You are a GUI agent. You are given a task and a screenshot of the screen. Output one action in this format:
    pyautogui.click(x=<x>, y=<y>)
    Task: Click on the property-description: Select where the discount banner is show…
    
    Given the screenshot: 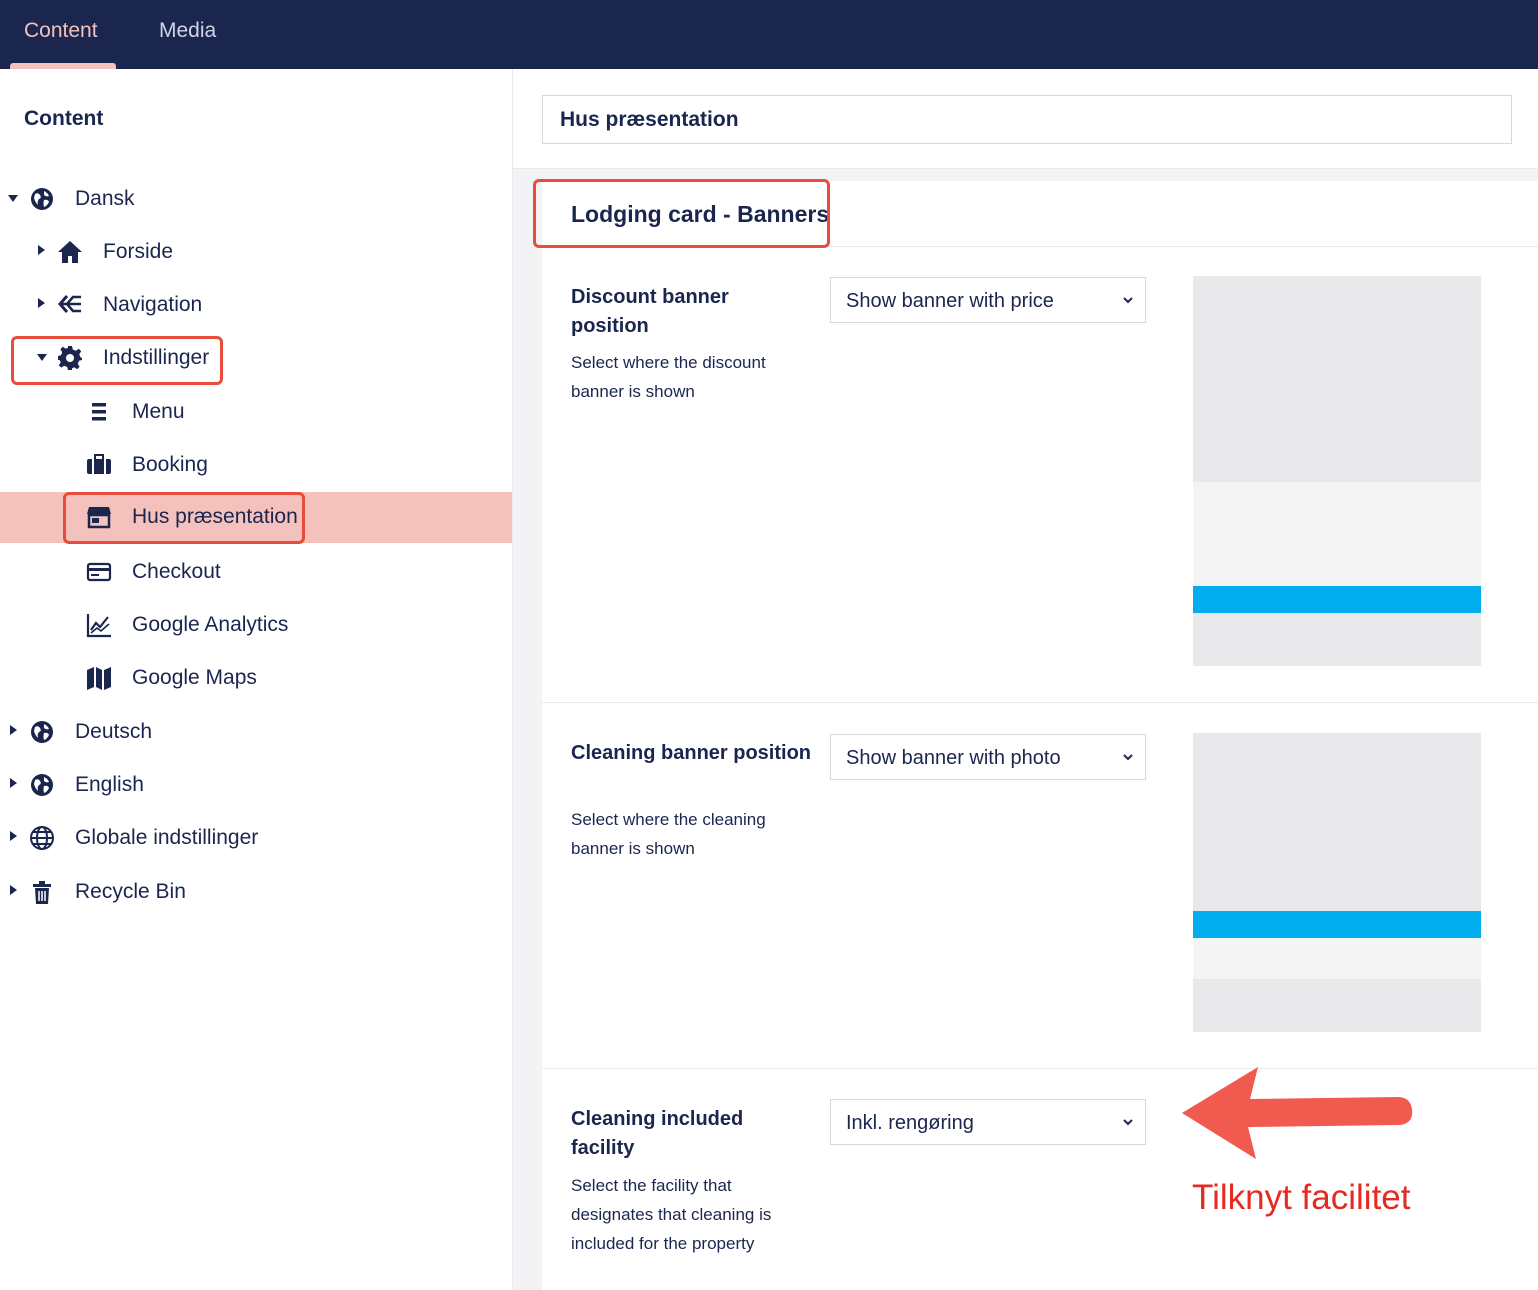 What is the action you would take?
    pyautogui.click(x=668, y=377)
    